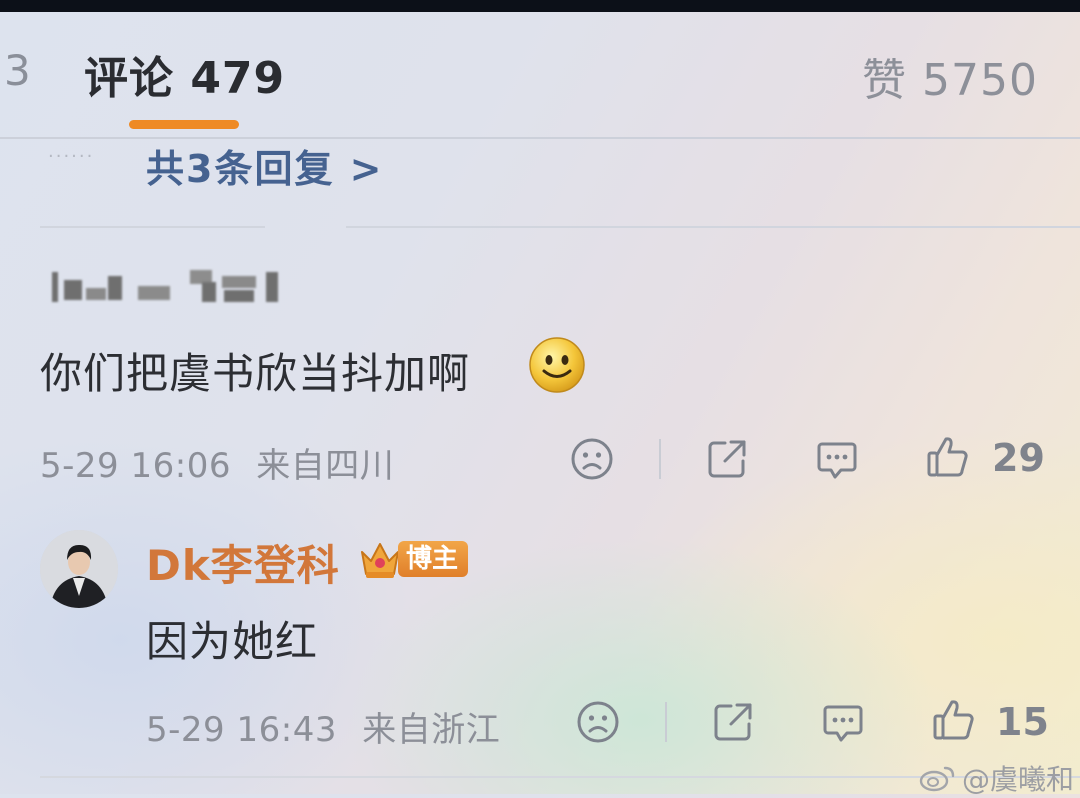  I want to click on reply-author-name: Dk李登科, so click(243, 562).